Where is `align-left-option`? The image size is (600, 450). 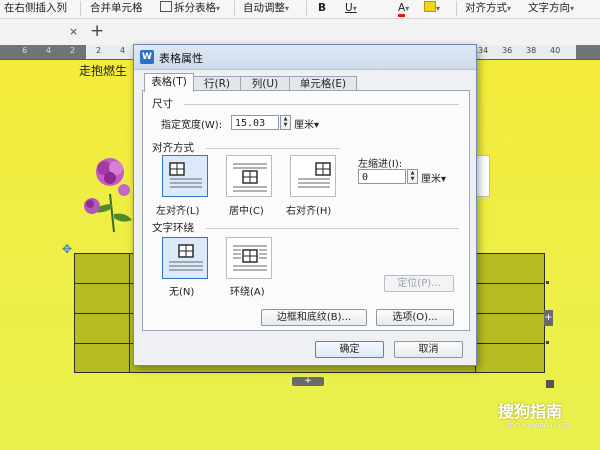
align-left-option is located at coordinates (185, 176).